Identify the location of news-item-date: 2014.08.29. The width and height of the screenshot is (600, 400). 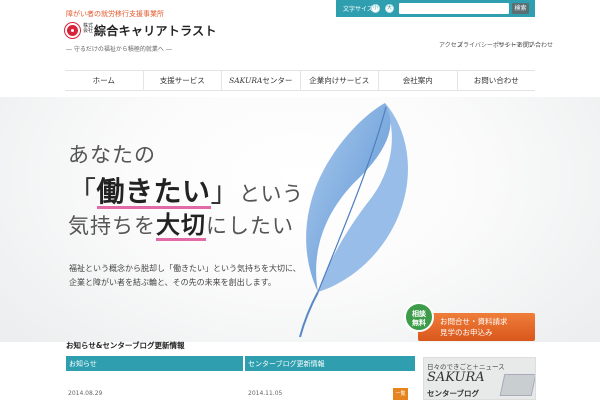
(85, 393).